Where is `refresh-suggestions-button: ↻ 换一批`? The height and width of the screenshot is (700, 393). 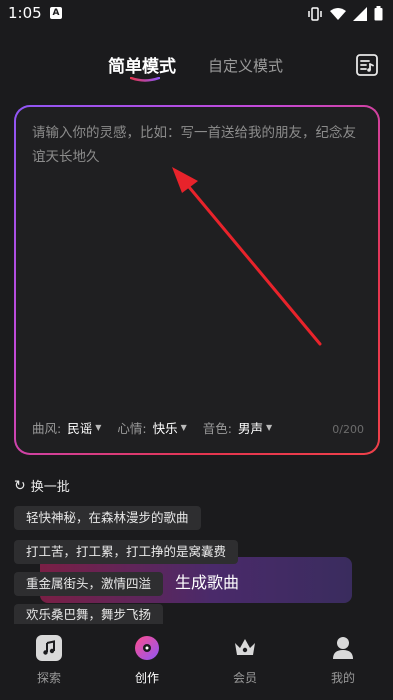 refresh-suggestions-button: ↻ 换一批 is located at coordinates (42, 486).